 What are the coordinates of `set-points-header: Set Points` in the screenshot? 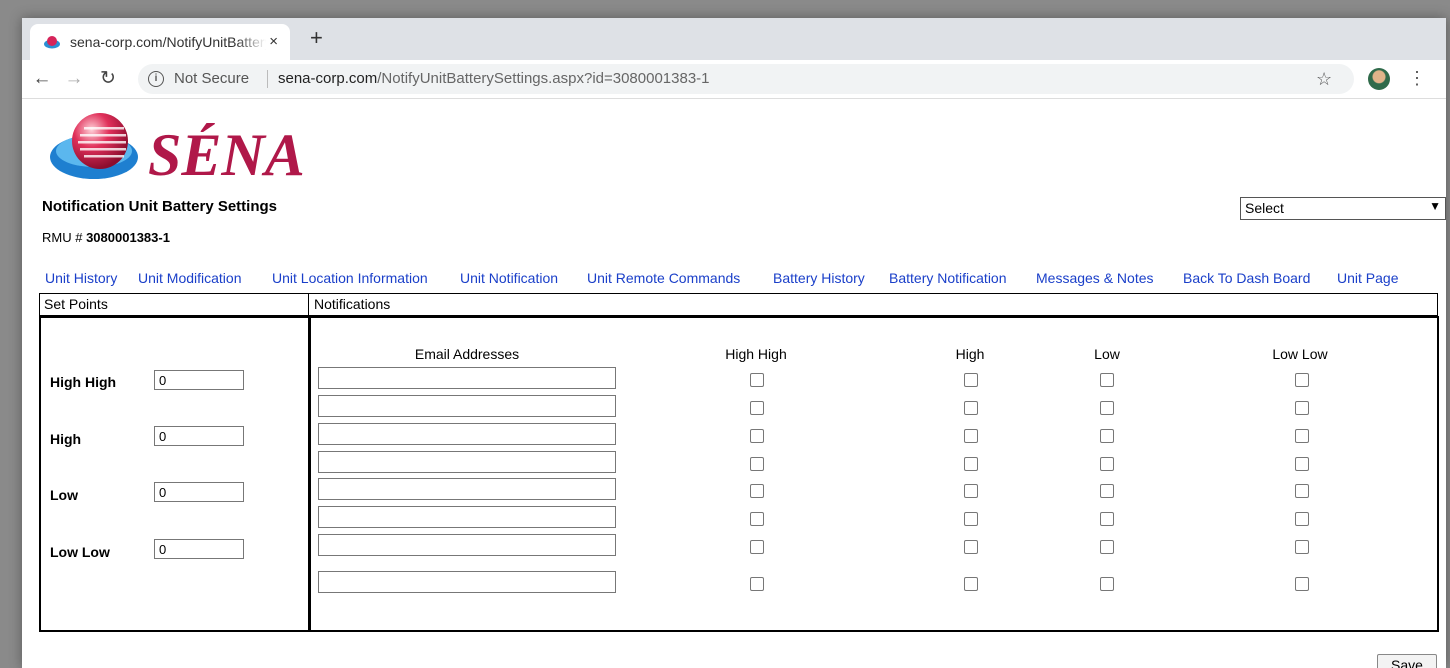 It's located at (76, 304).